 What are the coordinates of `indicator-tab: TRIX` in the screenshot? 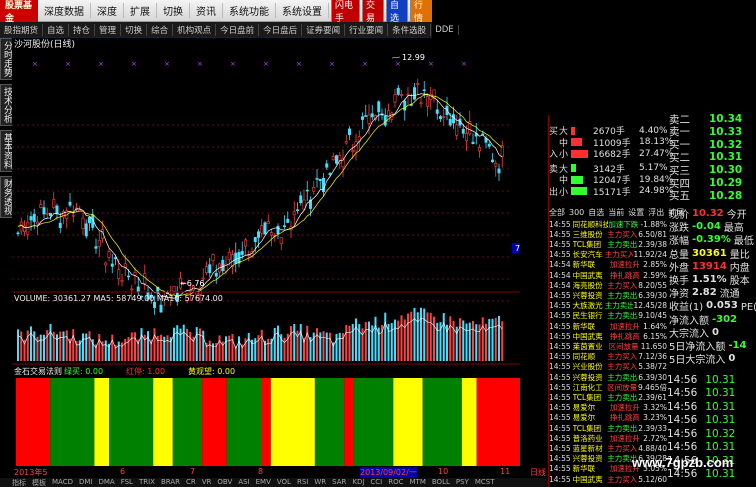 It's located at (147, 482).